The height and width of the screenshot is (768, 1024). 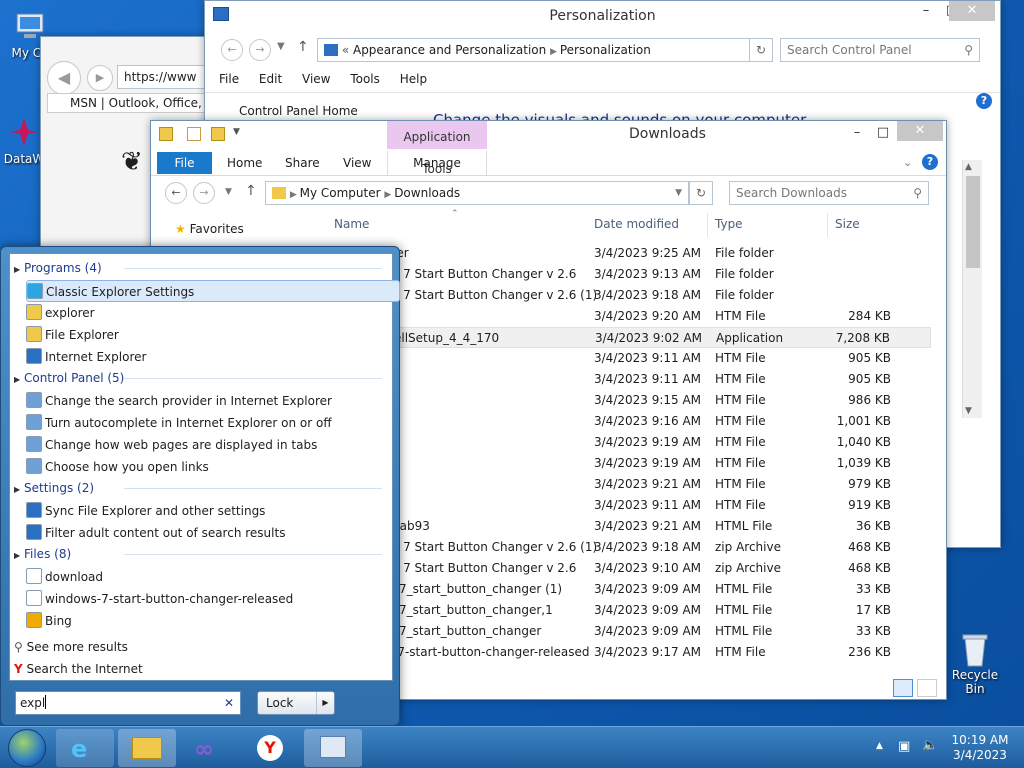 What do you see at coordinates (880, 50) in the screenshot?
I see `personalization-search-input: Search Control Panel ⚲` at bounding box center [880, 50].